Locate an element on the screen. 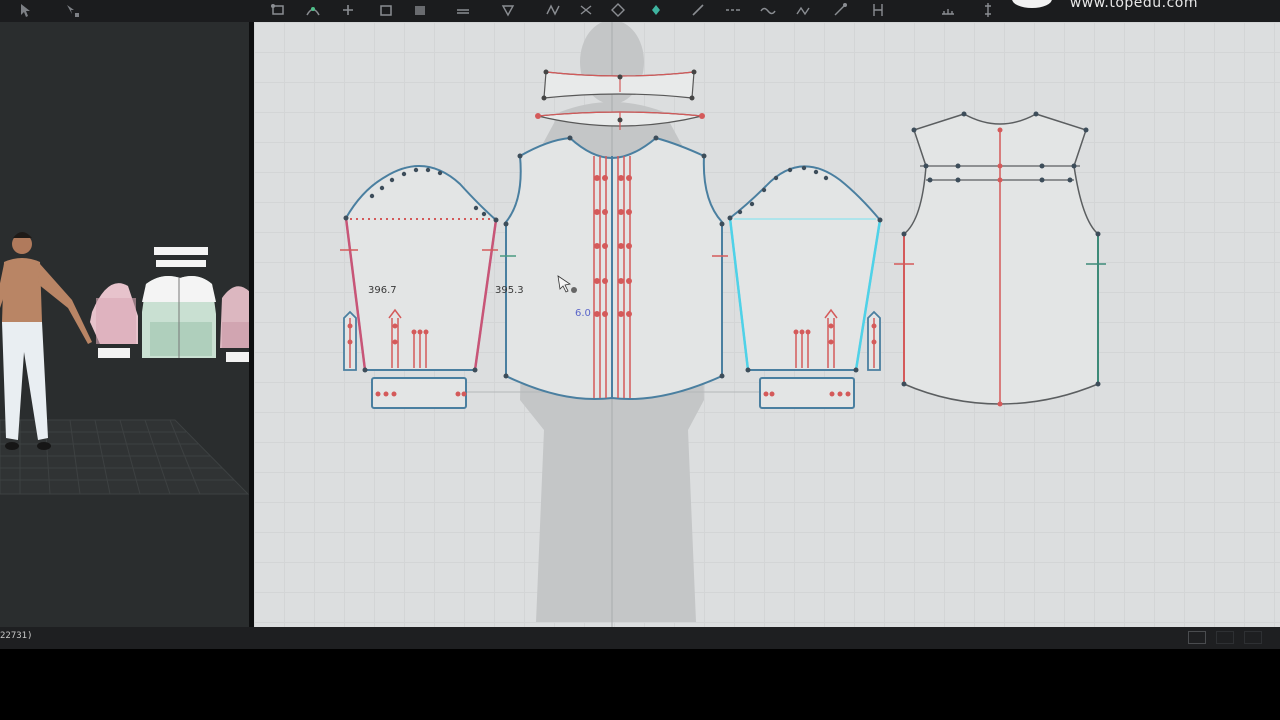  sewing-icon is located at coordinates (698, 10).